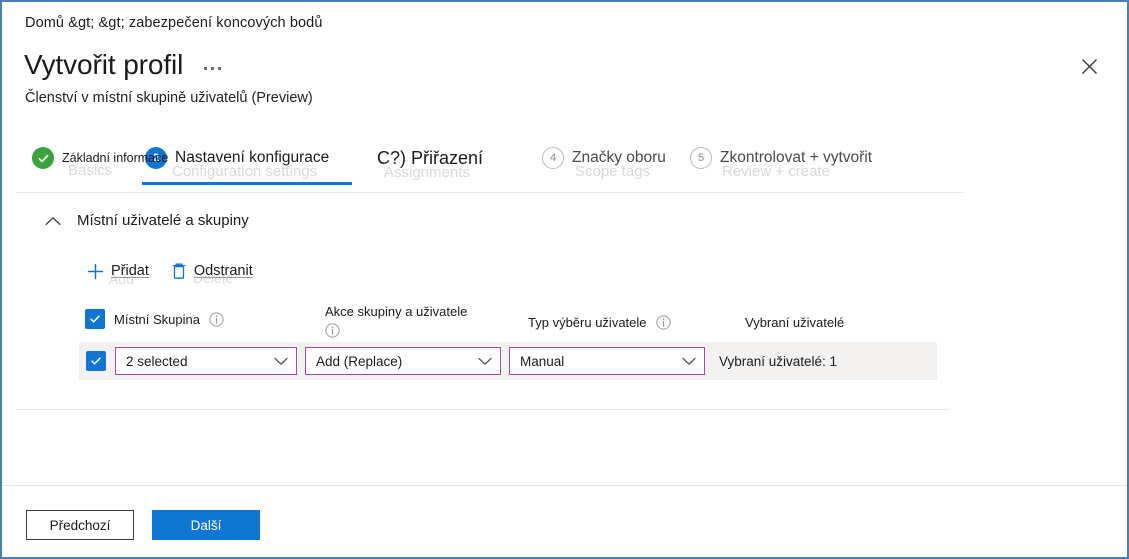 The height and width of the screenshot is (559, 1129). I want to click on row-checkbox, so click(96, 361).